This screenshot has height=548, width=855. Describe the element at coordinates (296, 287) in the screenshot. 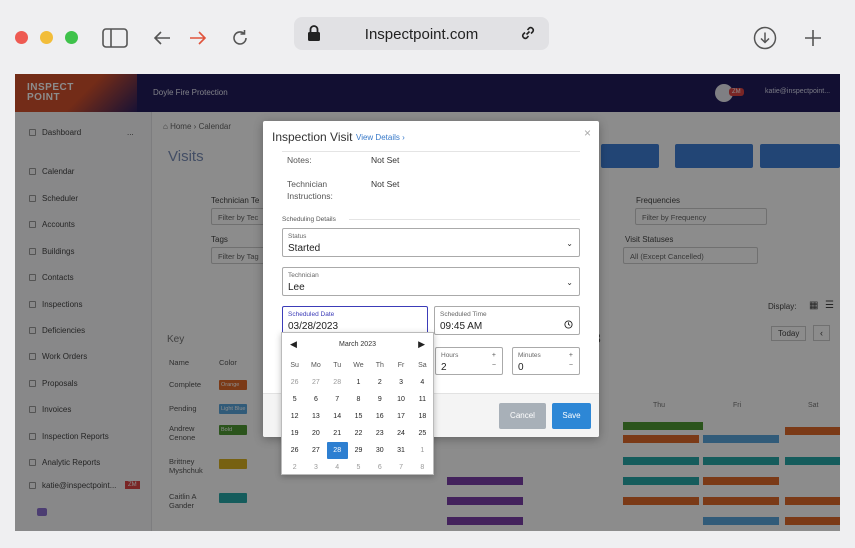

I see `technician-value: Lee` at that location.